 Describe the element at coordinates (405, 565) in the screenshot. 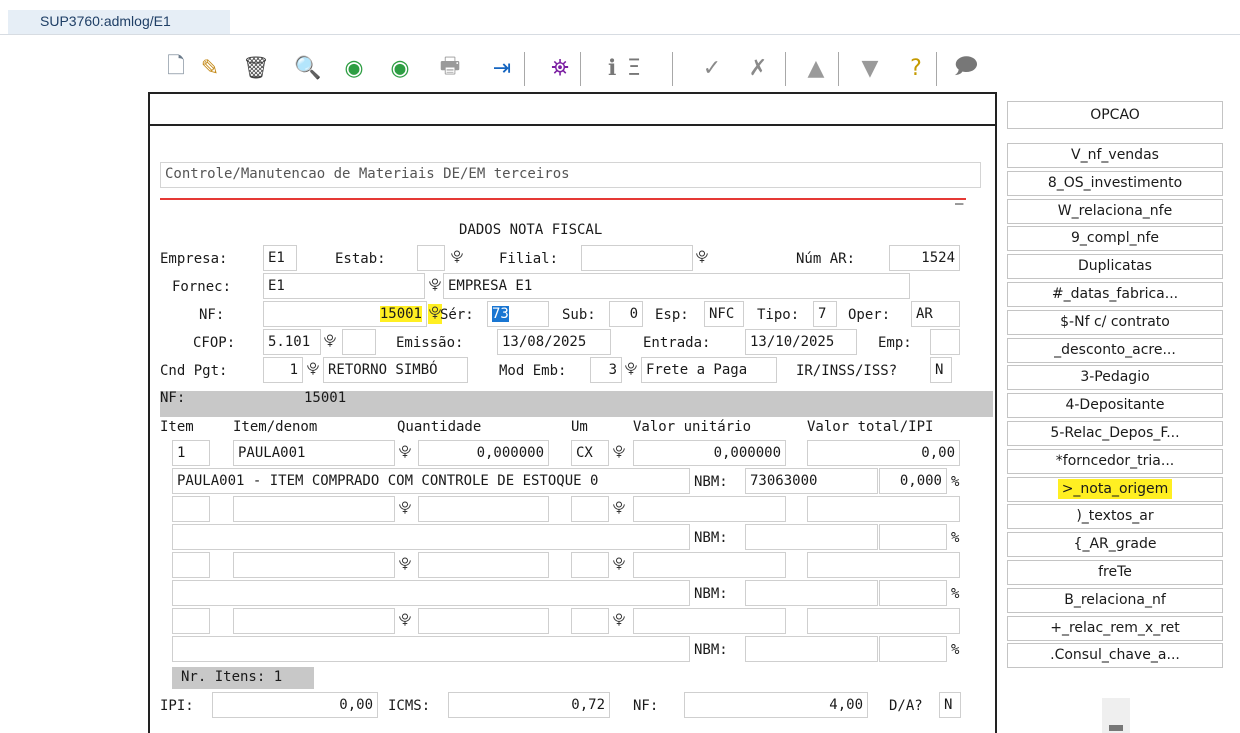

I see `item-3-code-dropdown-icon: ⯓` at that location.